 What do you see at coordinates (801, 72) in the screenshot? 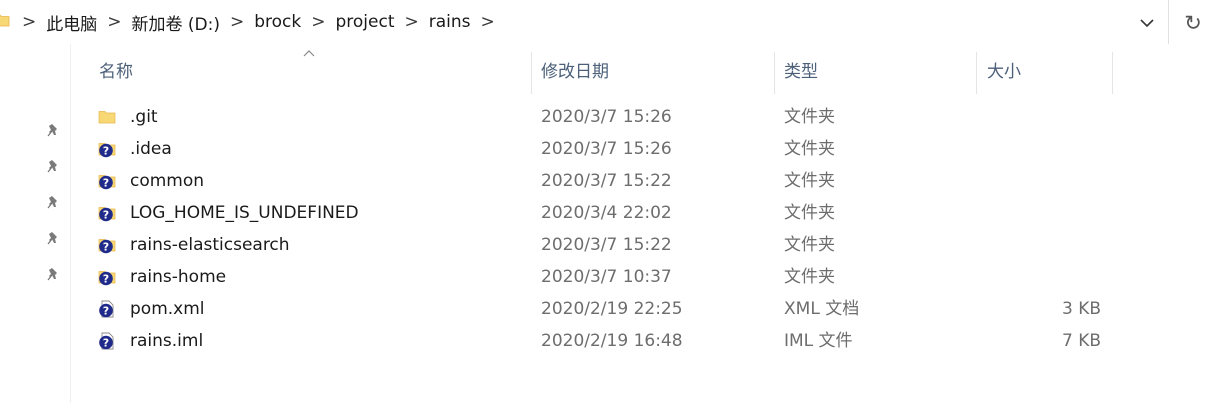
I see `column-type: 类型` at bounding box center [801, 72].